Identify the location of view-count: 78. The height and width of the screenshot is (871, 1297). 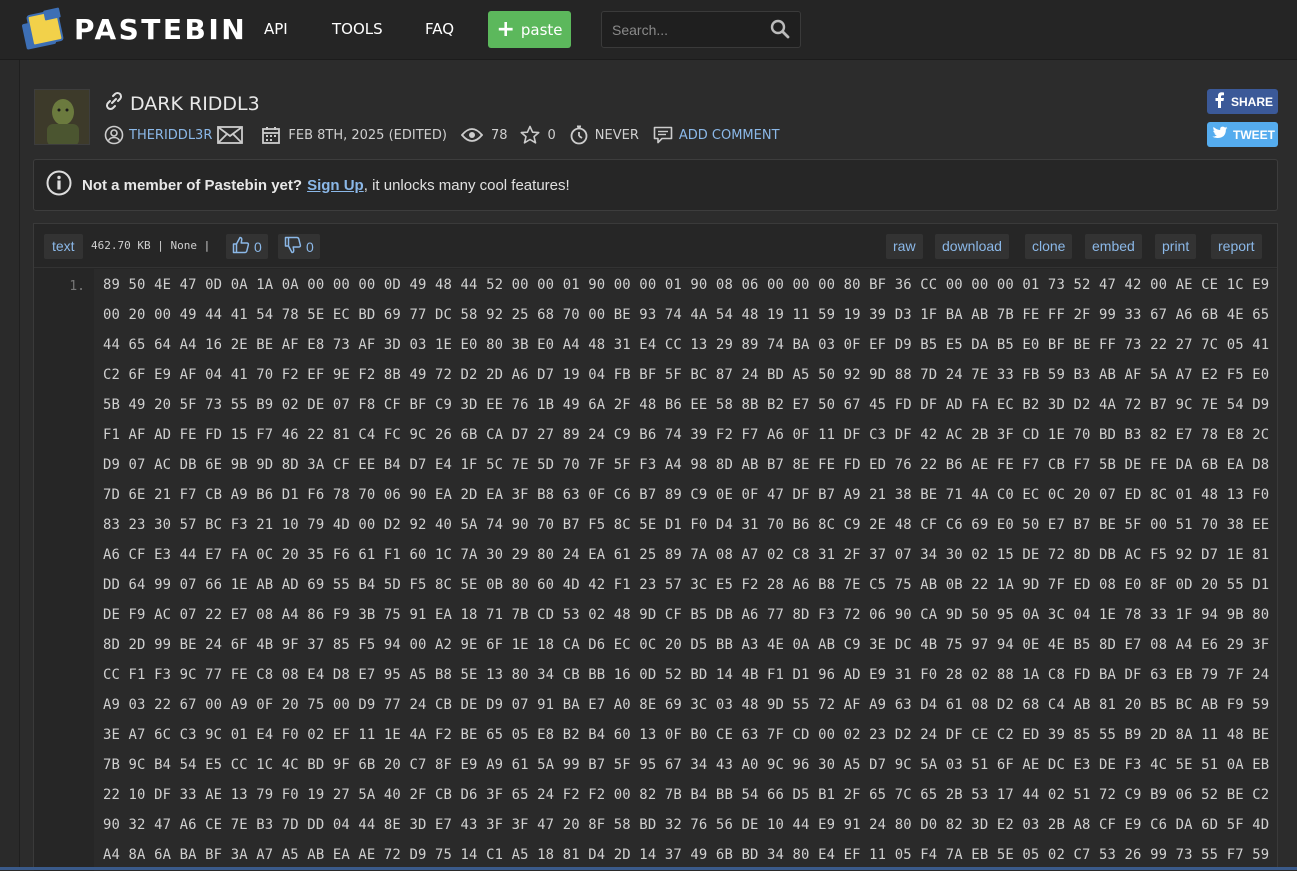
(499, 135).